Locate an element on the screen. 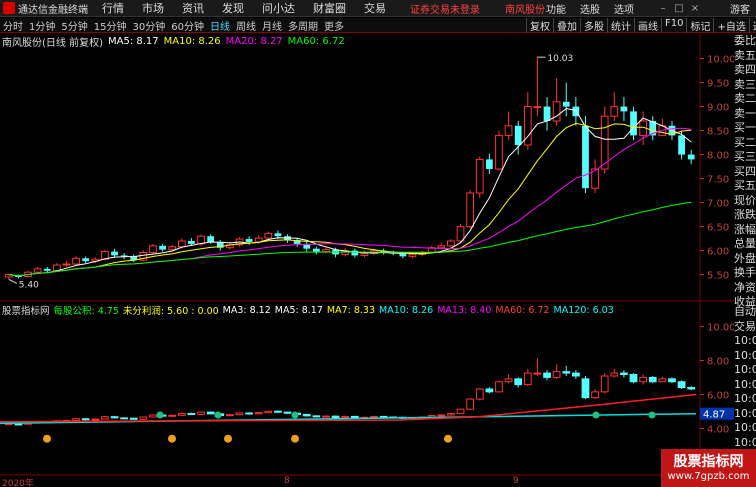 The image size is (756, 487). tool-back: 返回 is located at coordinates (752, 25).